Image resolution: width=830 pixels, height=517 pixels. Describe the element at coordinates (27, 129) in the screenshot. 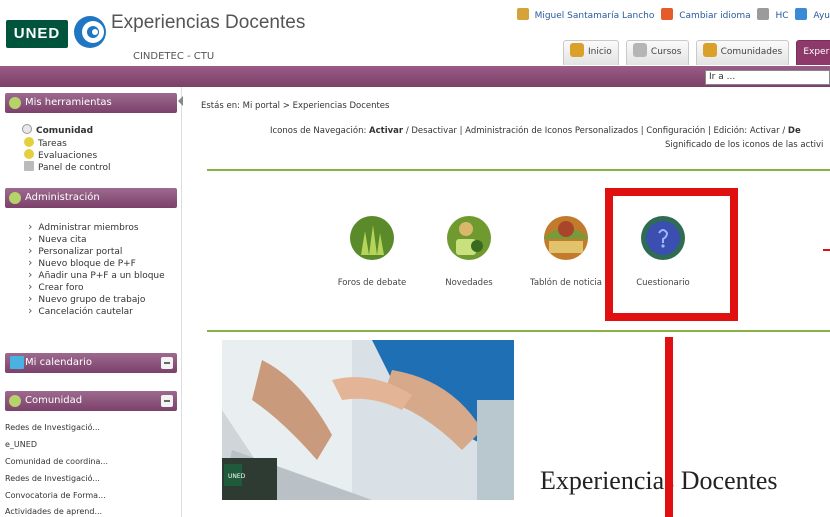

I see `community-icon` at that location.